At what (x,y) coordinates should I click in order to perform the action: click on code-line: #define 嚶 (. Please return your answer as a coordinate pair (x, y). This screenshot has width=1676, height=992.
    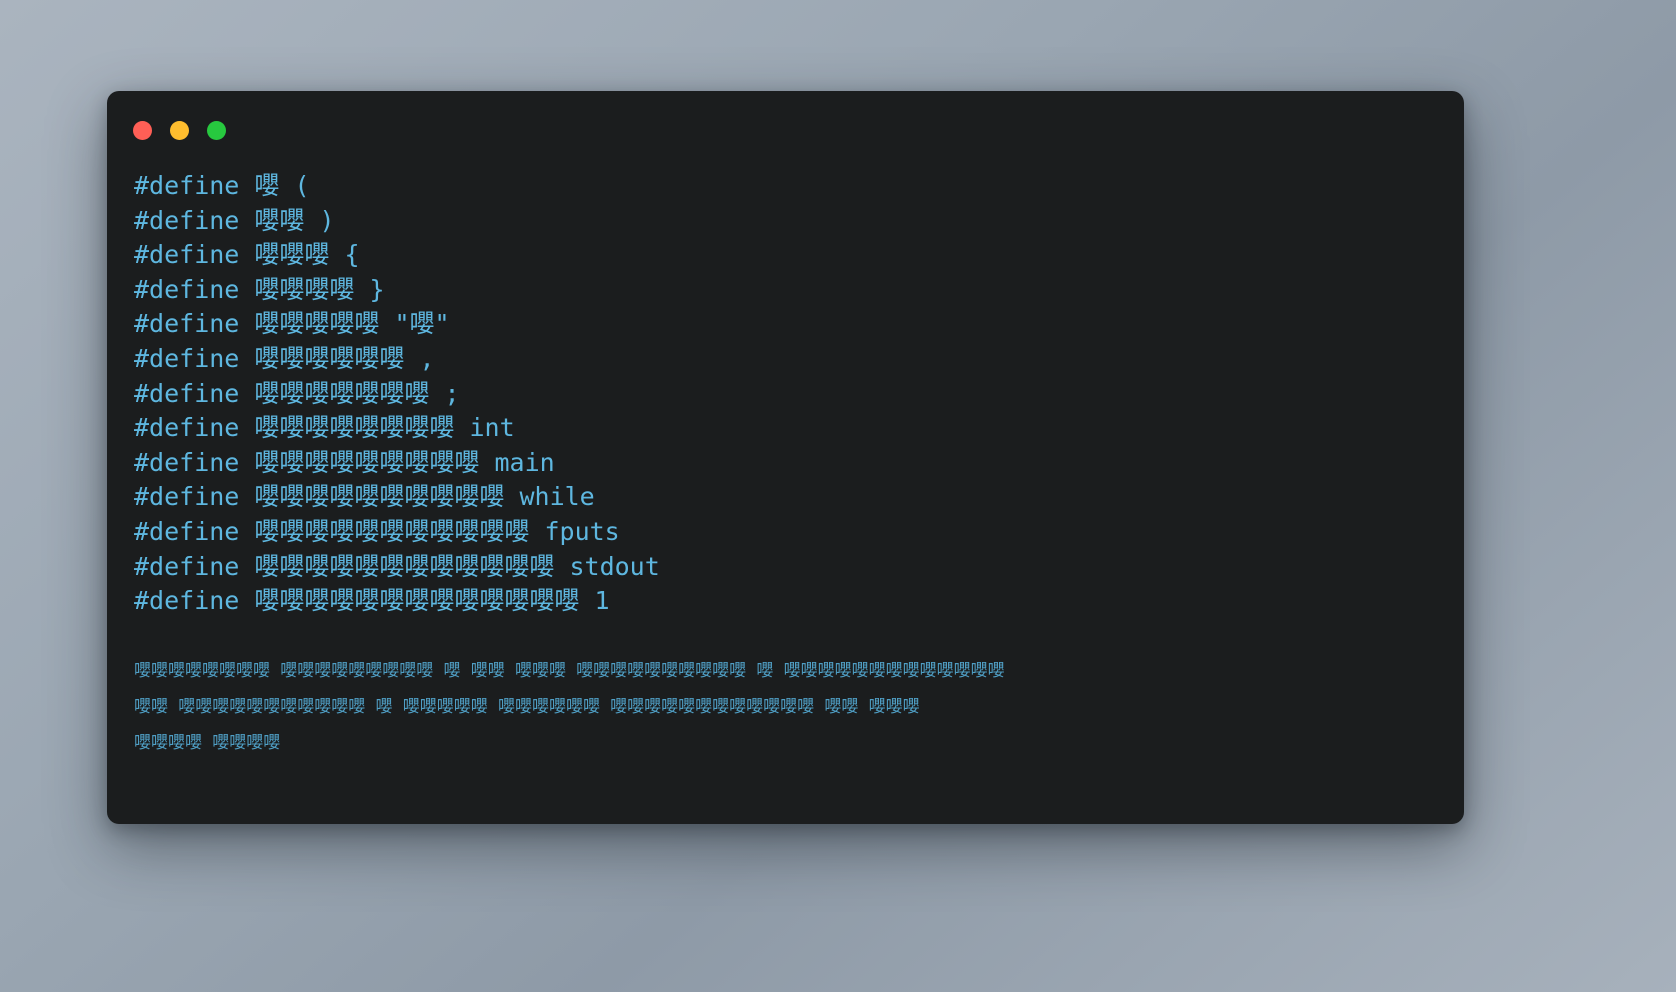
    Looking at the image, I should click on (222, 185).